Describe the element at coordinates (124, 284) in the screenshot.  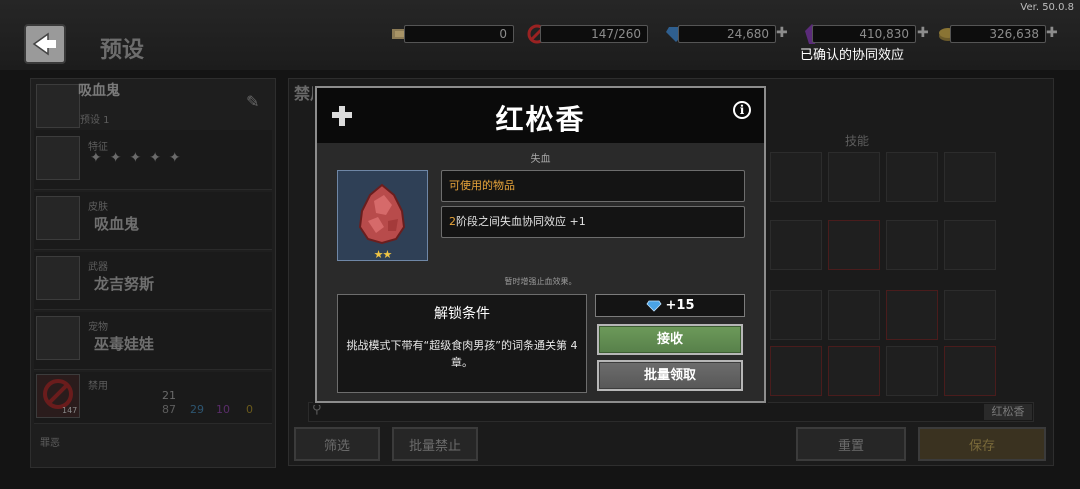
I see `weapon-value: 龙吉努斯` at that location.